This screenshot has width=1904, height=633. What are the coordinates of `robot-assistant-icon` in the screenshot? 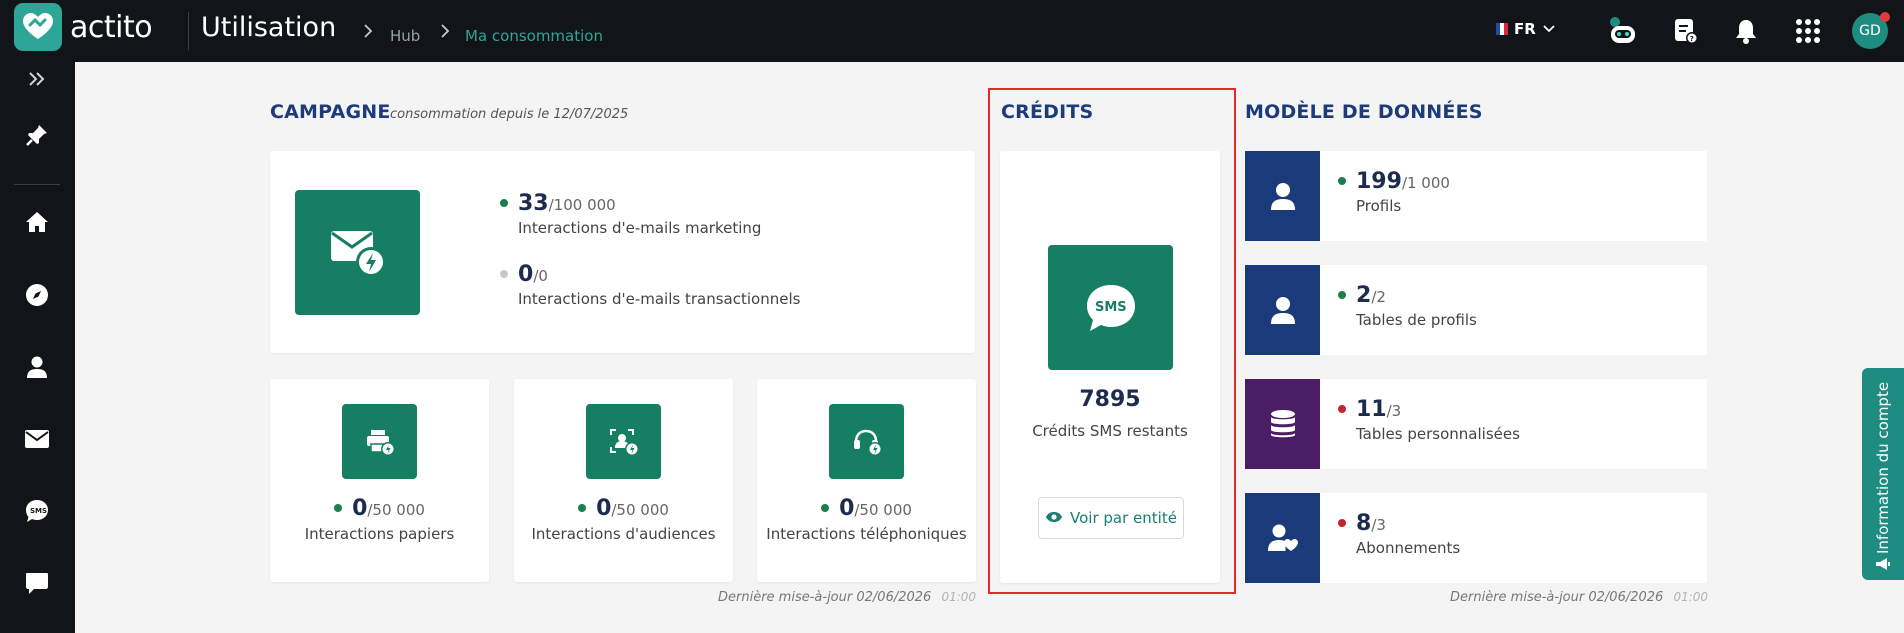 It's located at (1623, 31).